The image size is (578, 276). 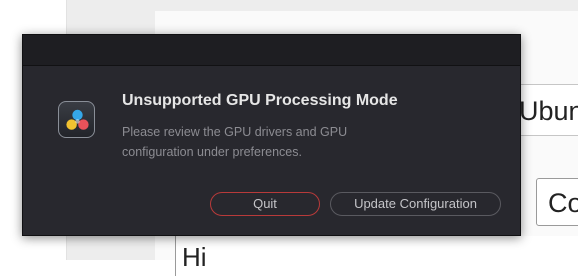 What do you see at coordinates (76, 119) in the screenshot?
I see `davinci-resolve-icon` at bounding box center [76, 119].